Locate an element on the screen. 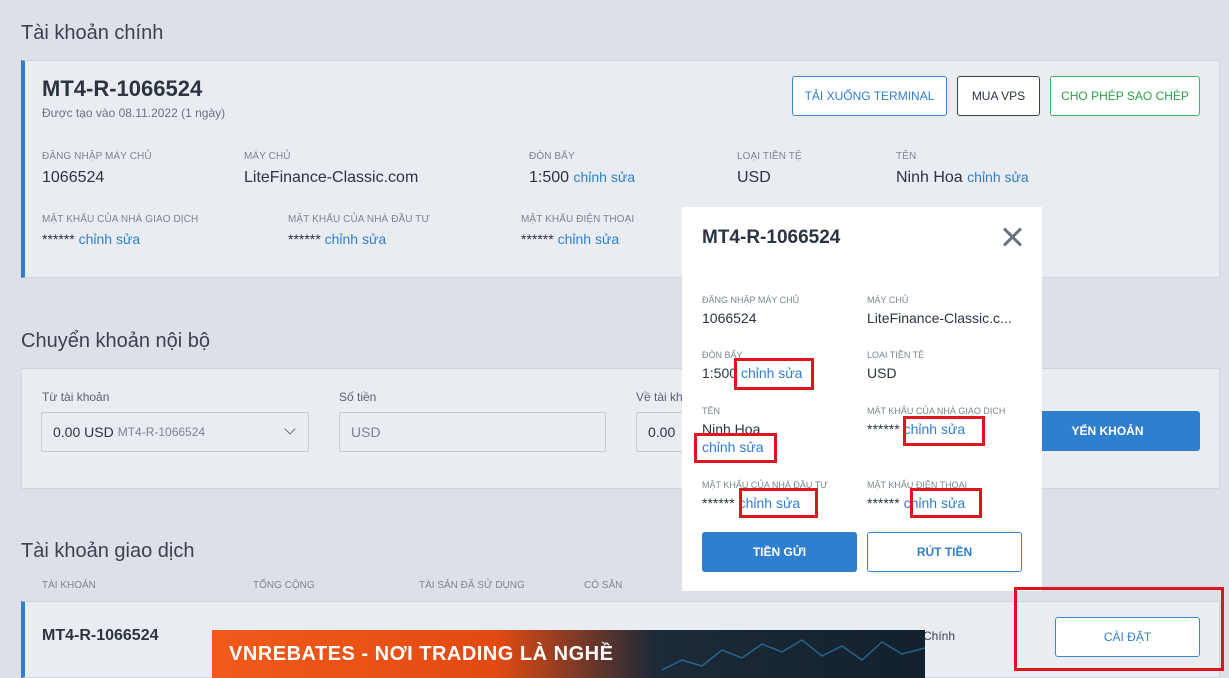 The width and height of the screenshot is (1229, 678). modal-leverage-value: 1:500 is located at coordinates (720, 373).